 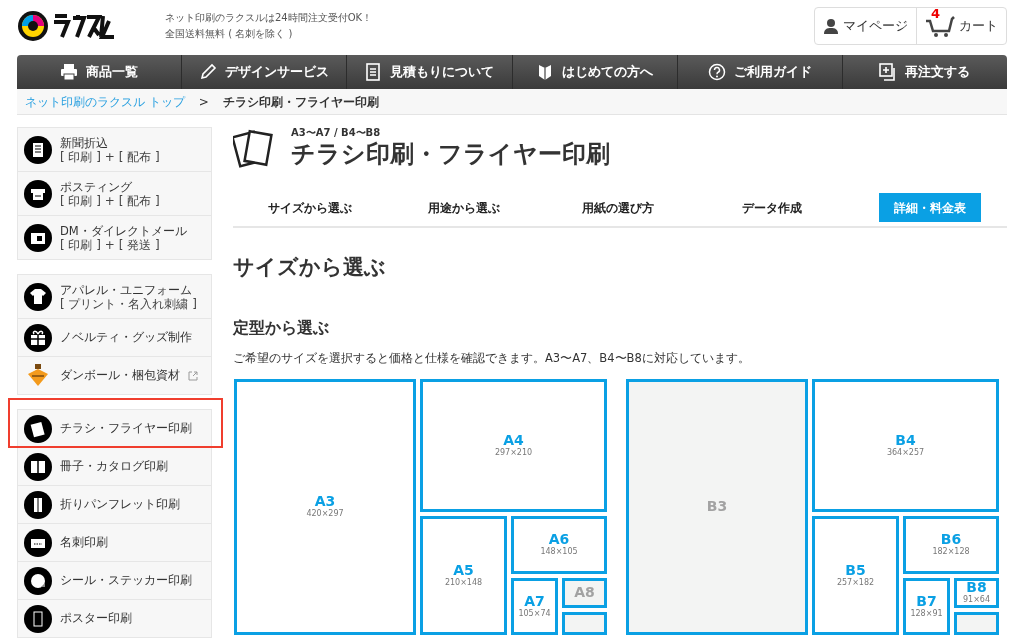 What do you see at coordinates (38, 542) in the screenshot?
I see `business-card-icon` at bounding box center [38, 542].